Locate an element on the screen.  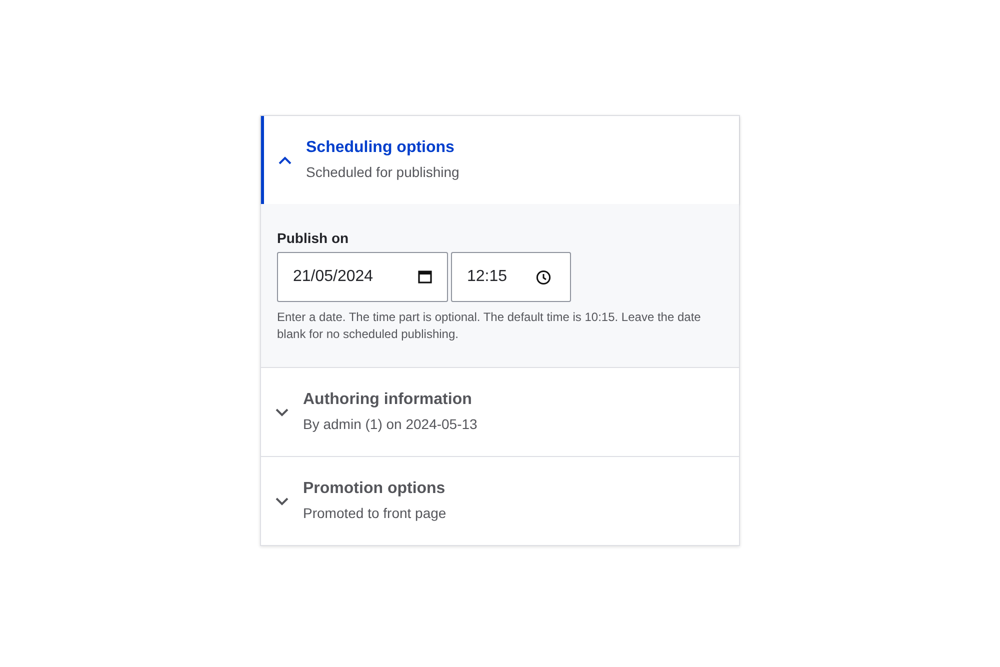
section-title: Promotion options is located at coordinates (374, 489).